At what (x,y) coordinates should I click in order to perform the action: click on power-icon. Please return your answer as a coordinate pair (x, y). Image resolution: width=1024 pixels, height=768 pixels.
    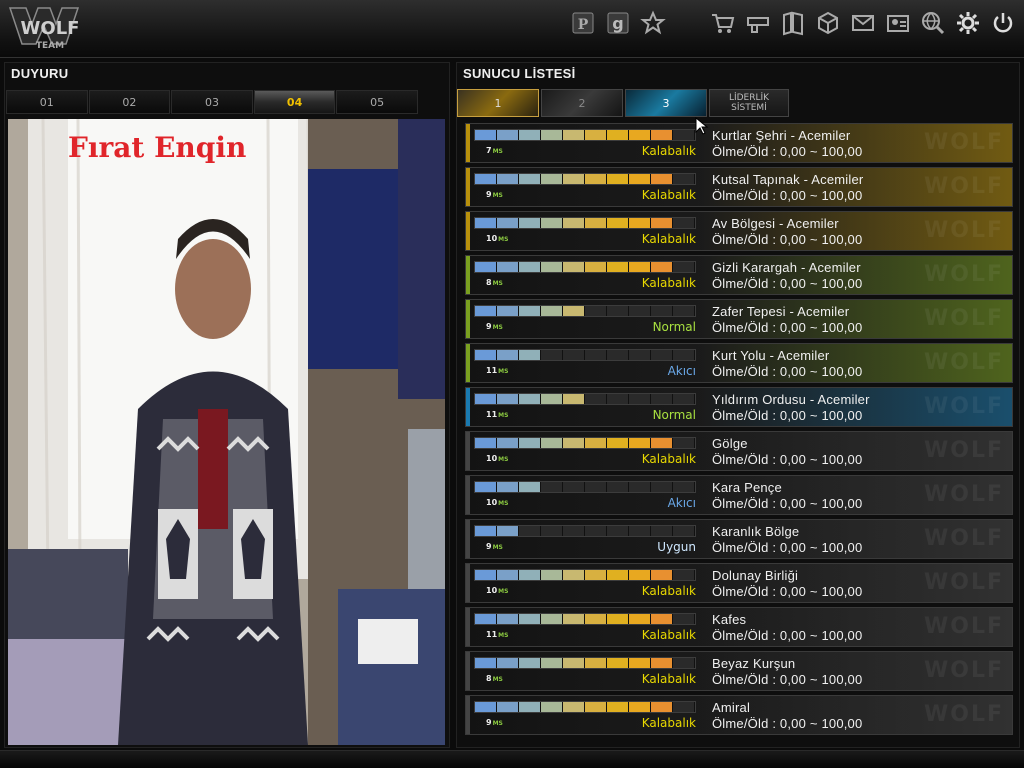
    Looking at the image, I should click on (1003, 23).